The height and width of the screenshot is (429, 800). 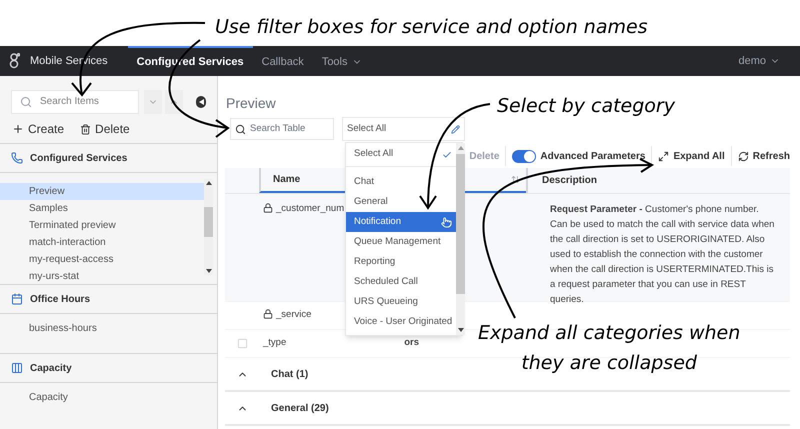 What do you see at coordinates (403, 129) in the screenshot?
I see `category-select: Select All` at bounding box center [403, 129].